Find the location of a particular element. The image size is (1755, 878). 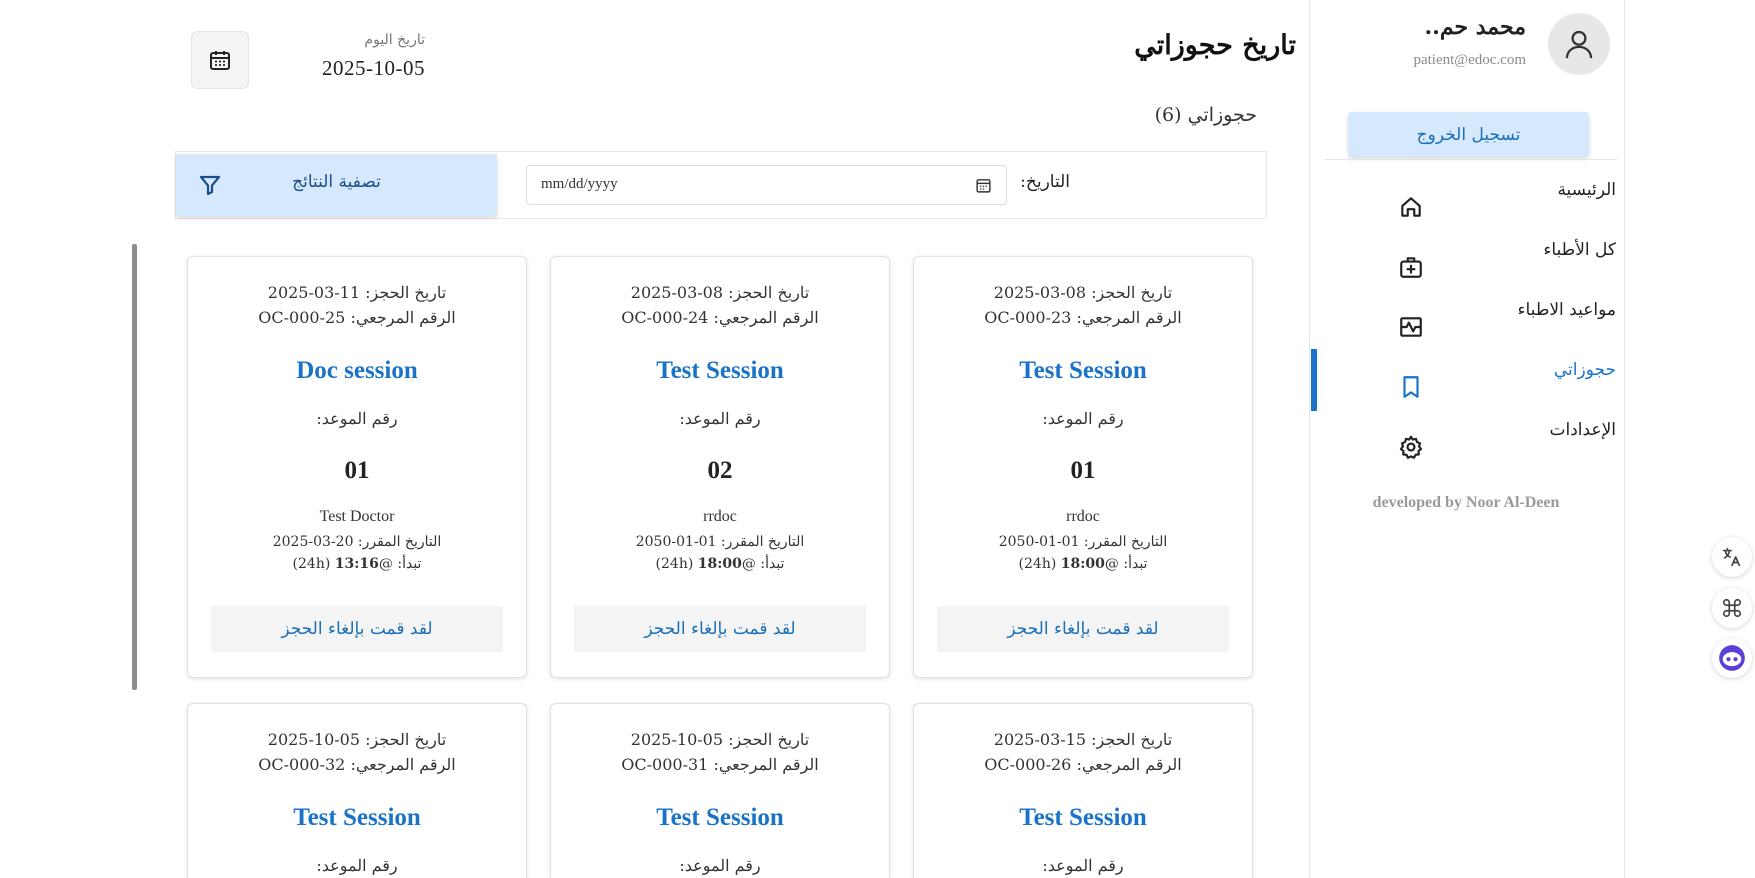

calendar-button is located at coordinates (220, 60).